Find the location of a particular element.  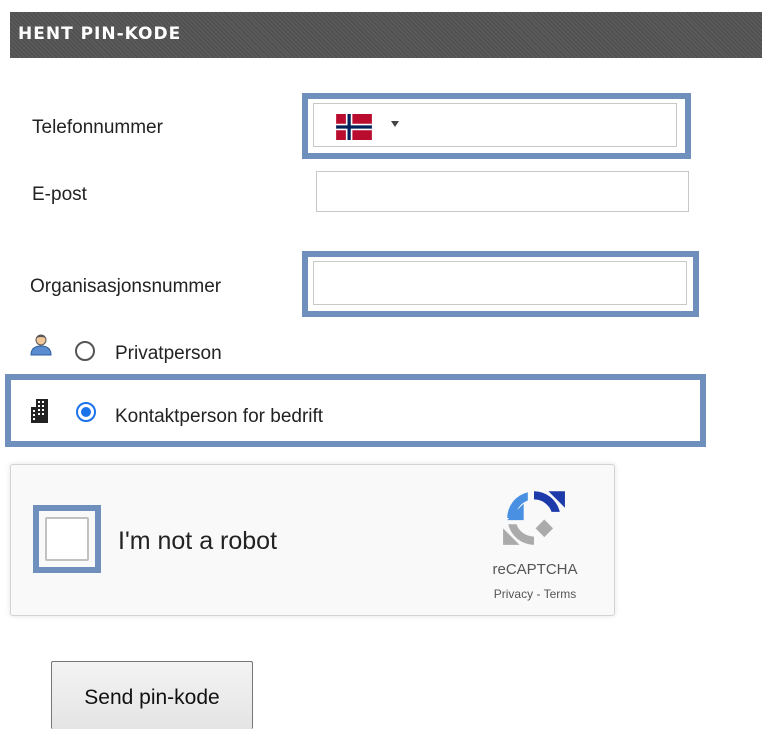

email-label: E-post is located at coordinates (59, 194).